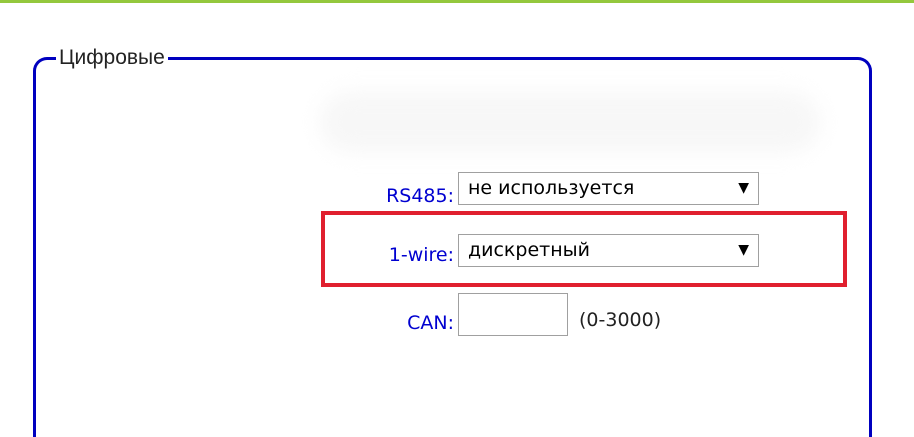  I want to click on can-range-hint: (0-3000), so click(620, 320).